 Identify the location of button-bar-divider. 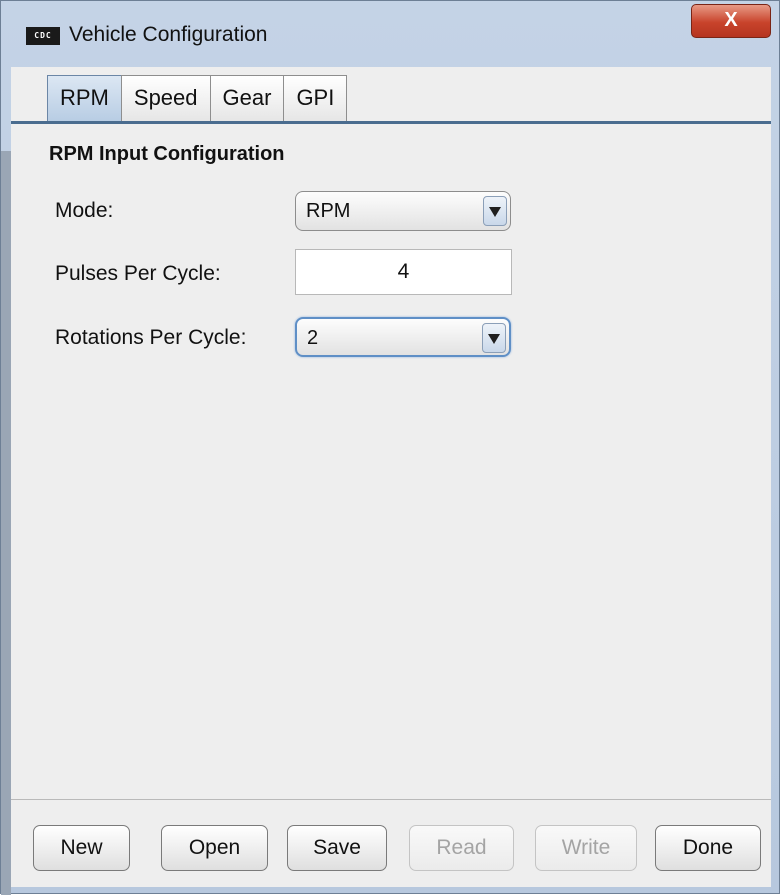
(391, 799).